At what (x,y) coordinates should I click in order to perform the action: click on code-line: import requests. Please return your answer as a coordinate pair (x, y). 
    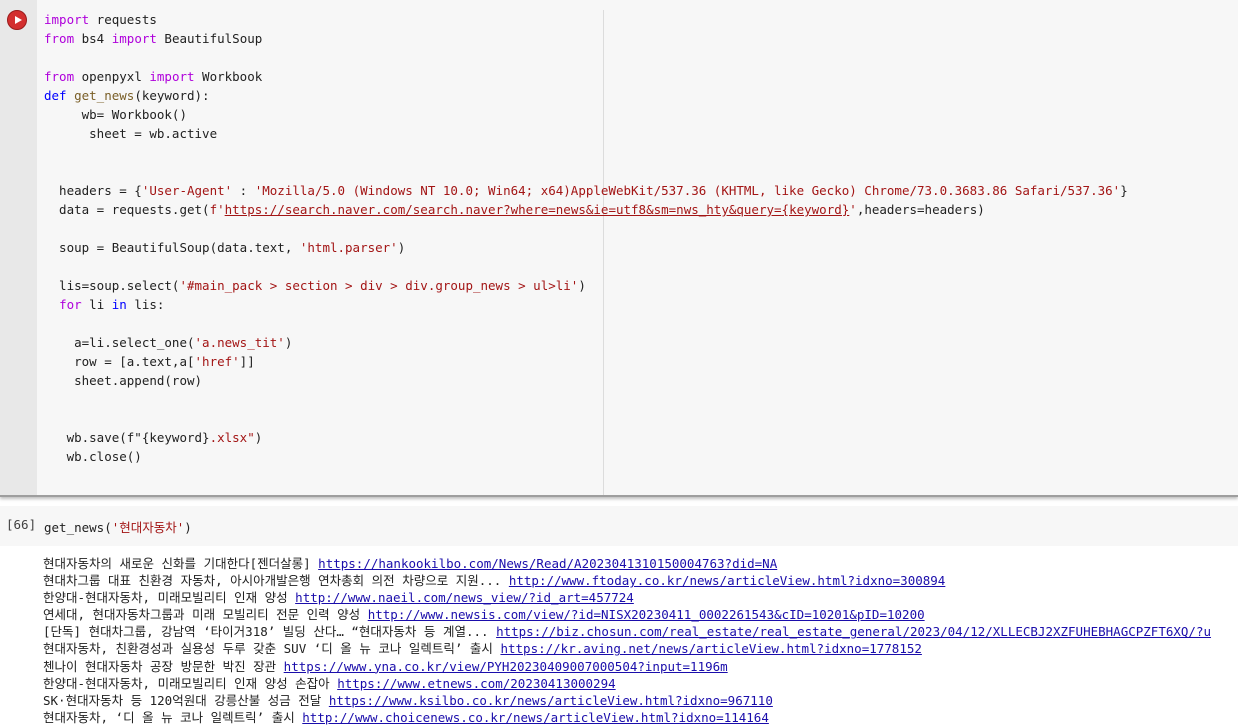
    Looking at the image, I should click on (100, 19).